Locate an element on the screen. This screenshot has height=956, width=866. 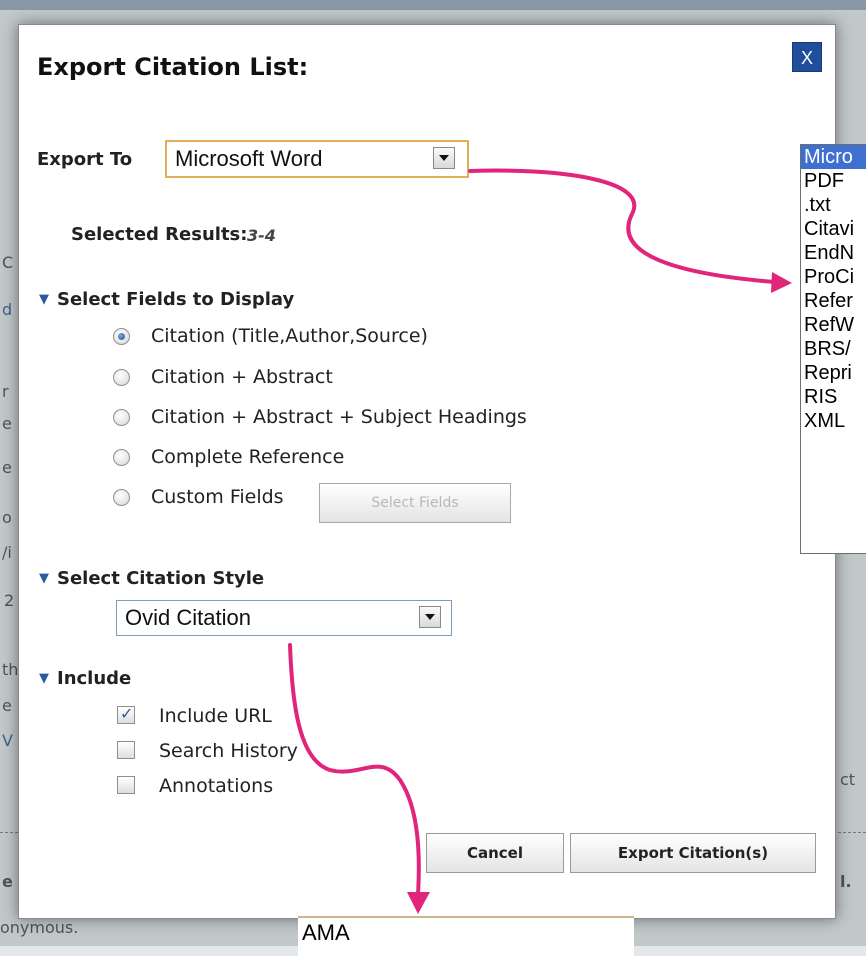
export-format-option: RefW is located at coordinates (833, 325).